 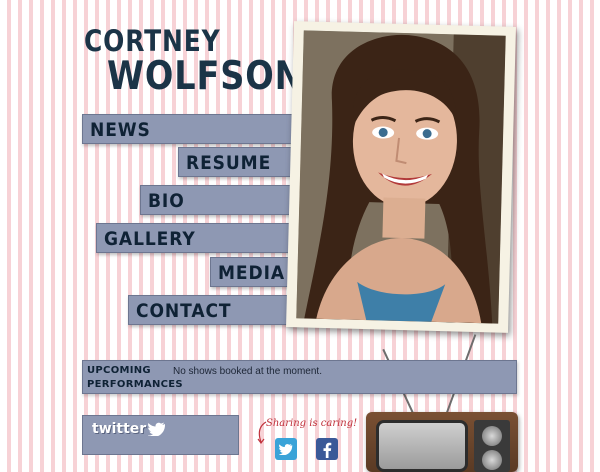 I want to click on nav-item-gallery: GALLERY, so click(x=197, y=238).